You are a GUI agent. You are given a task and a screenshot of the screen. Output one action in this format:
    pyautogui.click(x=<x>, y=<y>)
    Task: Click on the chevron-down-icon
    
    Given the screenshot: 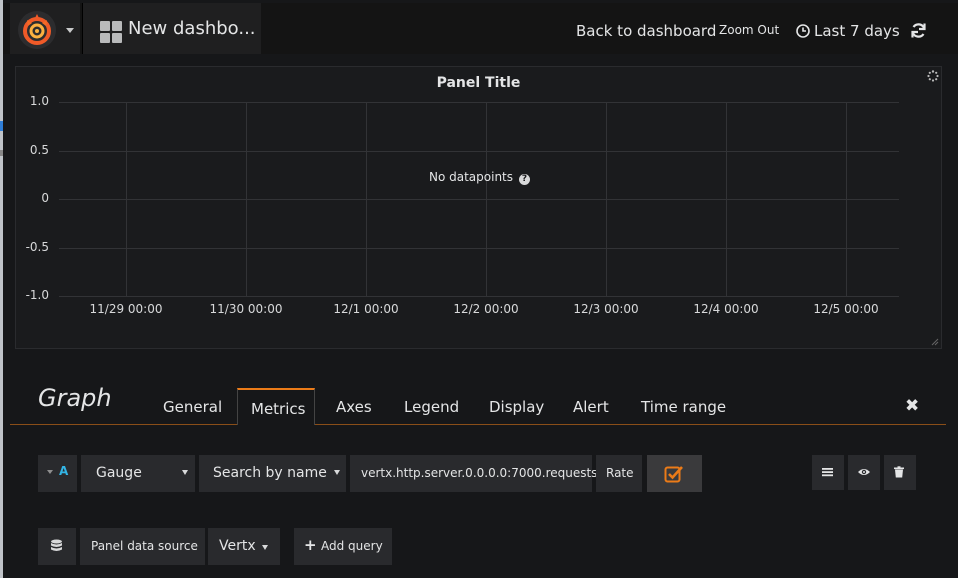 What is the action you would take?
    pyautogui.click(x=70, y=30)
    